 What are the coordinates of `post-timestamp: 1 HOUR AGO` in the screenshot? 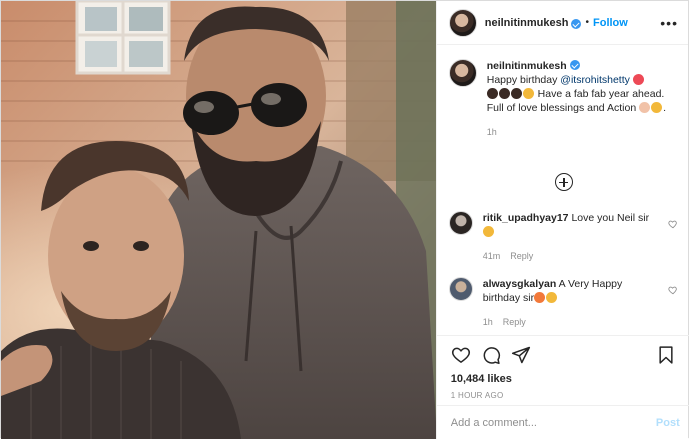 It's located at (563, 395).